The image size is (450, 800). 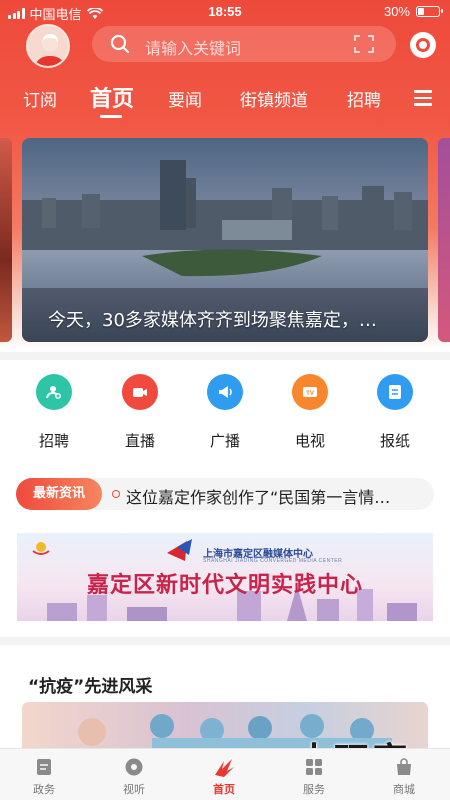 What do you see at coordinates (112, 97) in the screenshot?
I see `tab-home: 首页` at bounding box center [112, 97].